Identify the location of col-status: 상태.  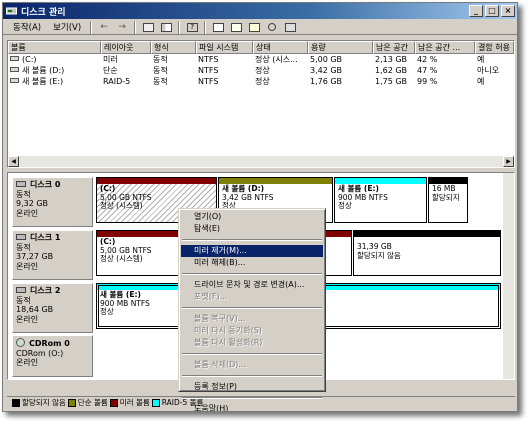
(280, 47).